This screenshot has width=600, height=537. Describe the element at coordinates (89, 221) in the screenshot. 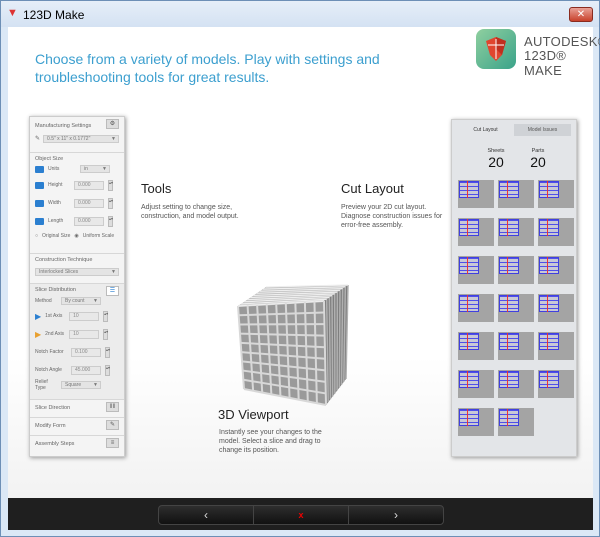

I see `length-input: 0.000` at that location.